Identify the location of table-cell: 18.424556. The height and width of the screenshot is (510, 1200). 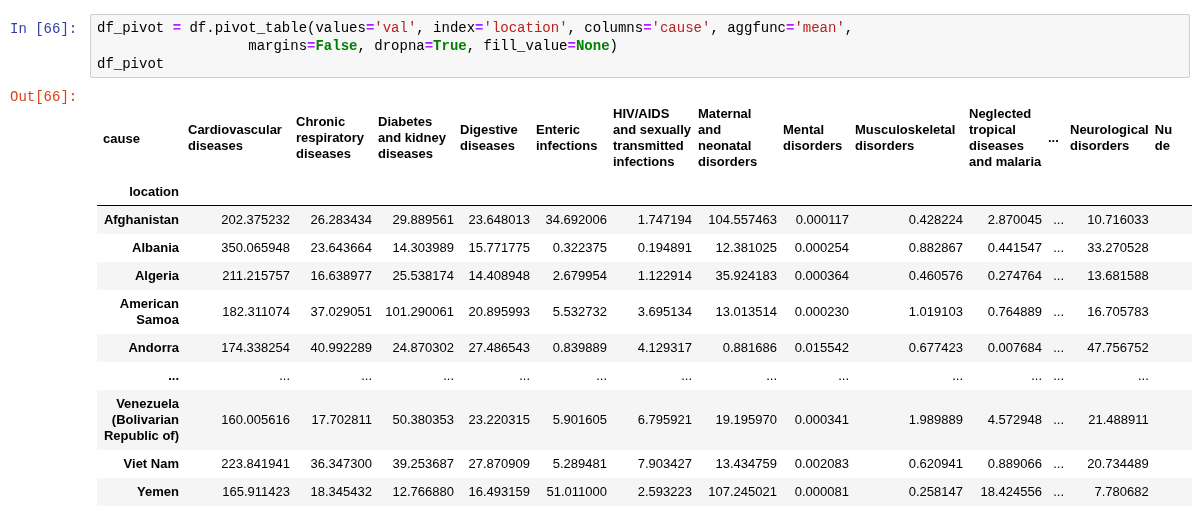
(1005, 492).